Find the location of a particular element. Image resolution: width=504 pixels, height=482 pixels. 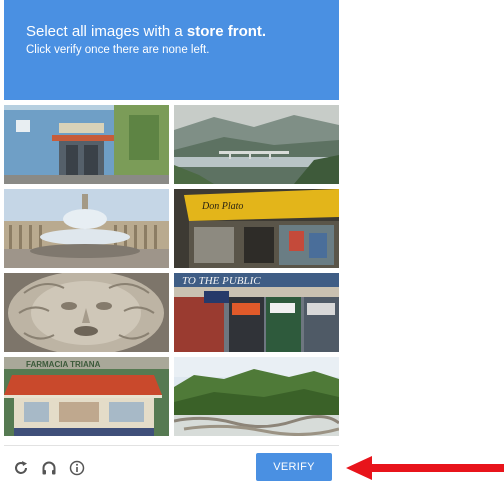

footer-icon-group is located at coordinates (49, 468).